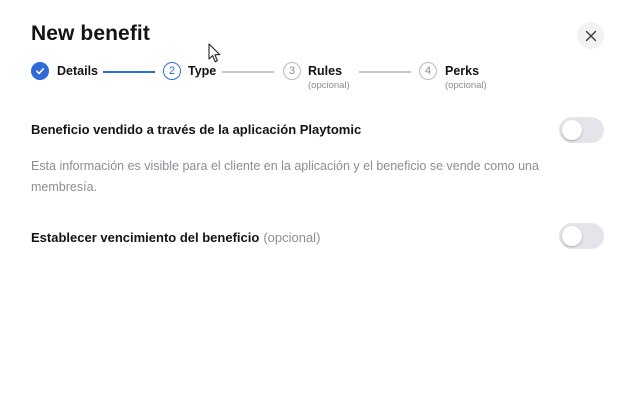 This screenshot has width=636, height=406. I want to click on step-rules-number: 3, so click(292, 71).